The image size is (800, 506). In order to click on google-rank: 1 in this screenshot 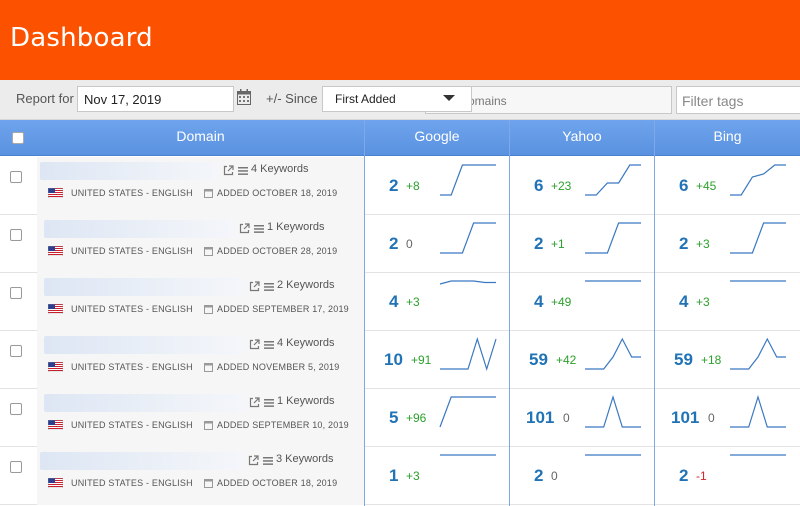, I will do `click(394, 475)`.